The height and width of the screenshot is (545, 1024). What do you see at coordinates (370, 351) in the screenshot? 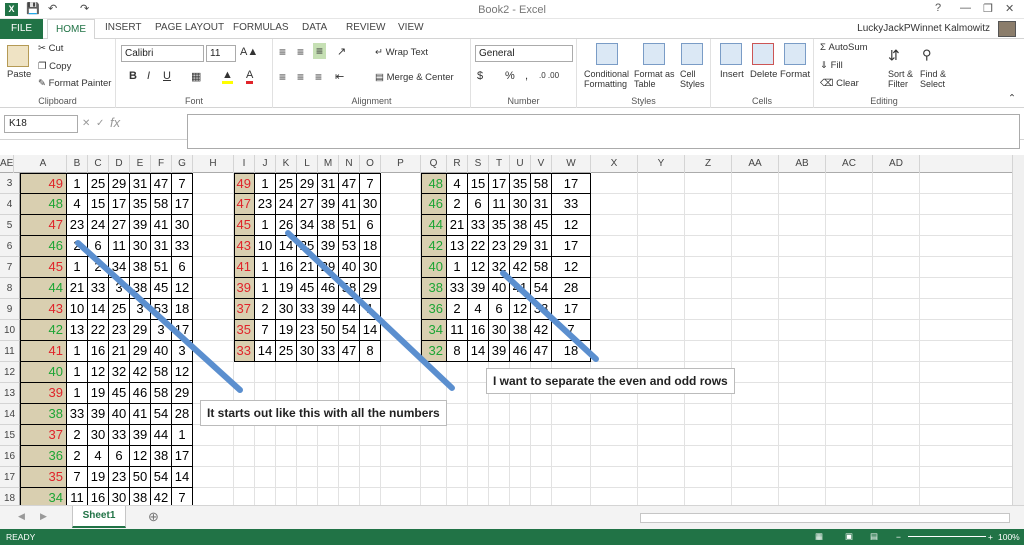
I see `table-cell: 8` at bounding box center [370, 351].